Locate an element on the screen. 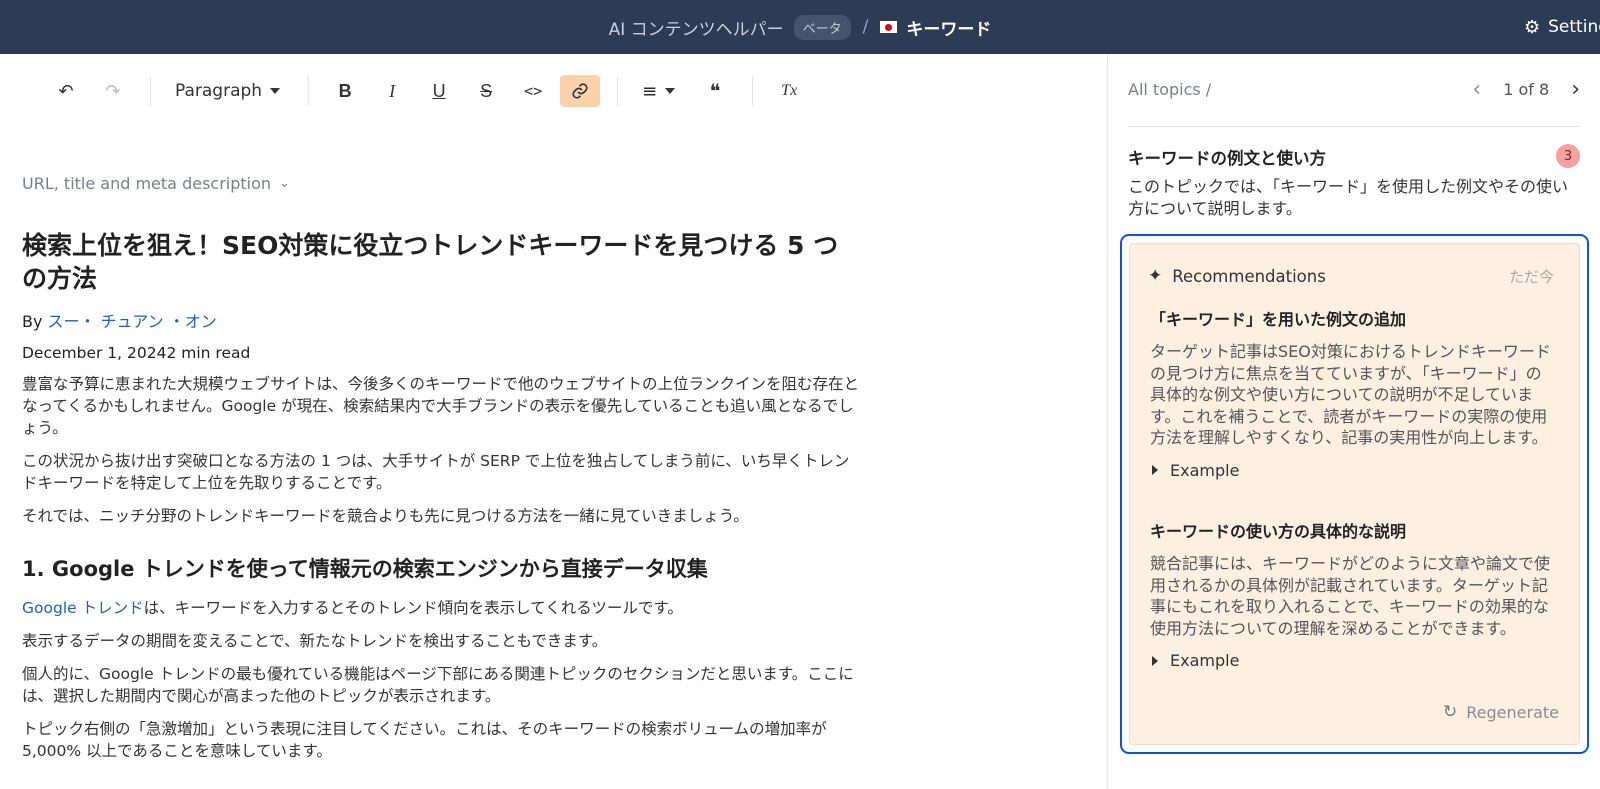  redo-button: ↷ is located at coordinates (113, 91).